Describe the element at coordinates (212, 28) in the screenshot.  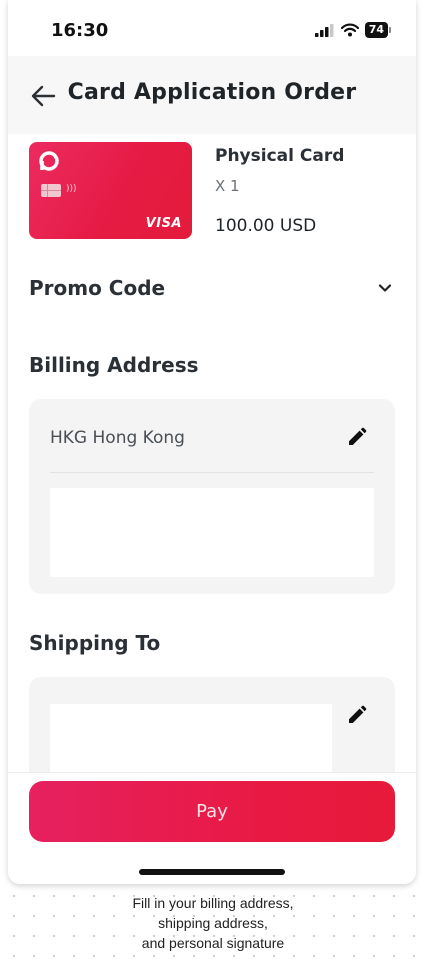
I see `status-bar: 16:30 74` at that location.